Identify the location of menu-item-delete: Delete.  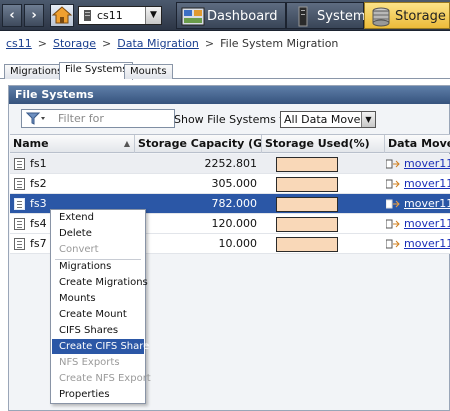
(98, 233).